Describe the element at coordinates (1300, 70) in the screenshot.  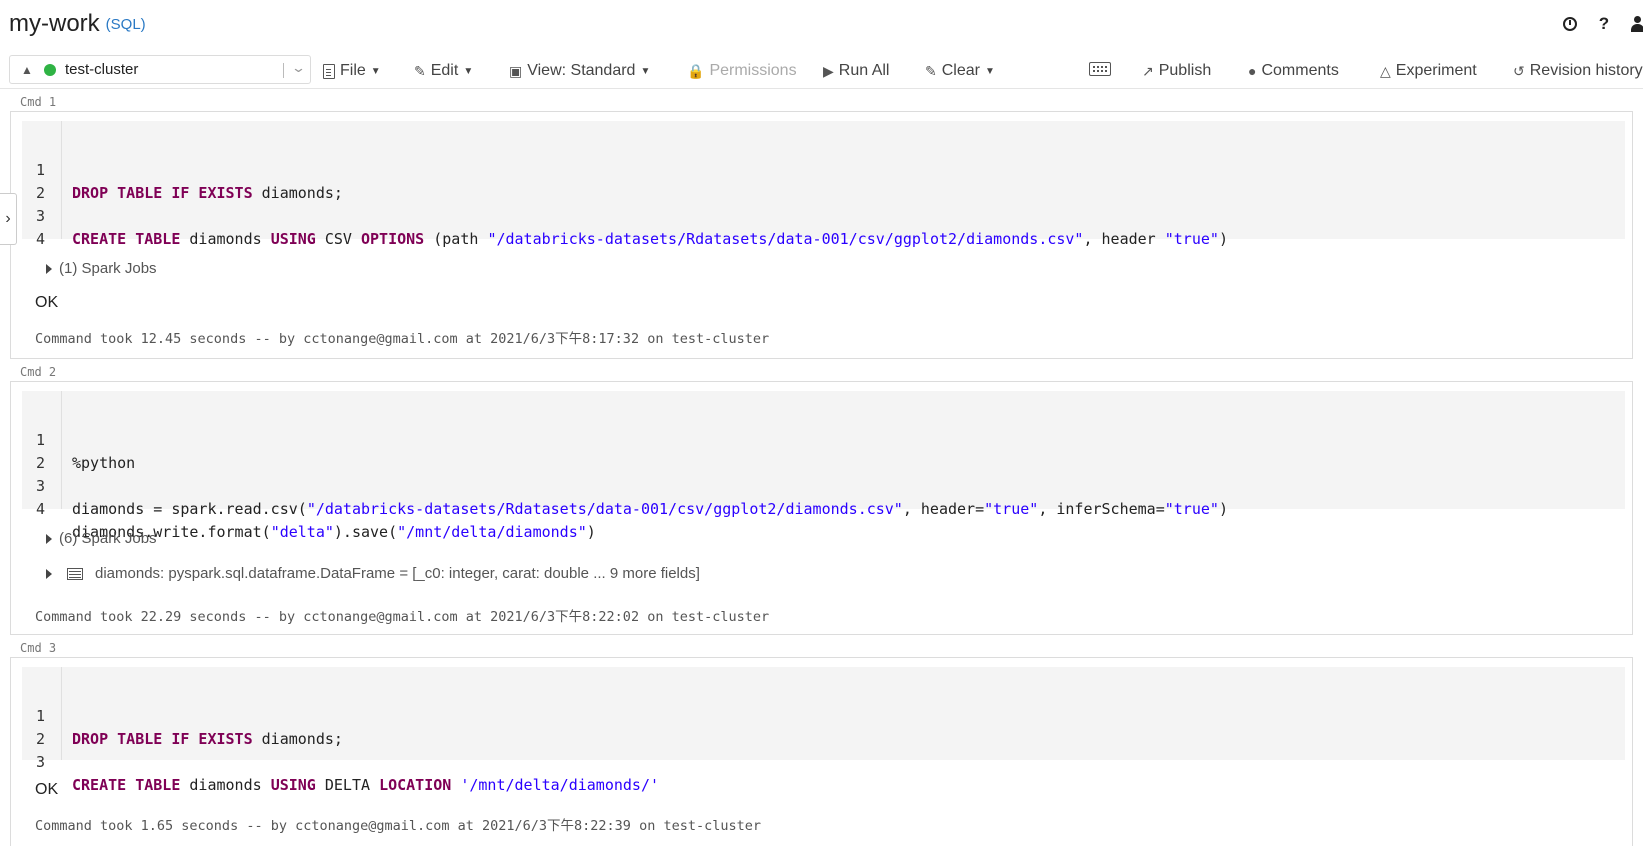
I see `comments-label: Comments` at that location.